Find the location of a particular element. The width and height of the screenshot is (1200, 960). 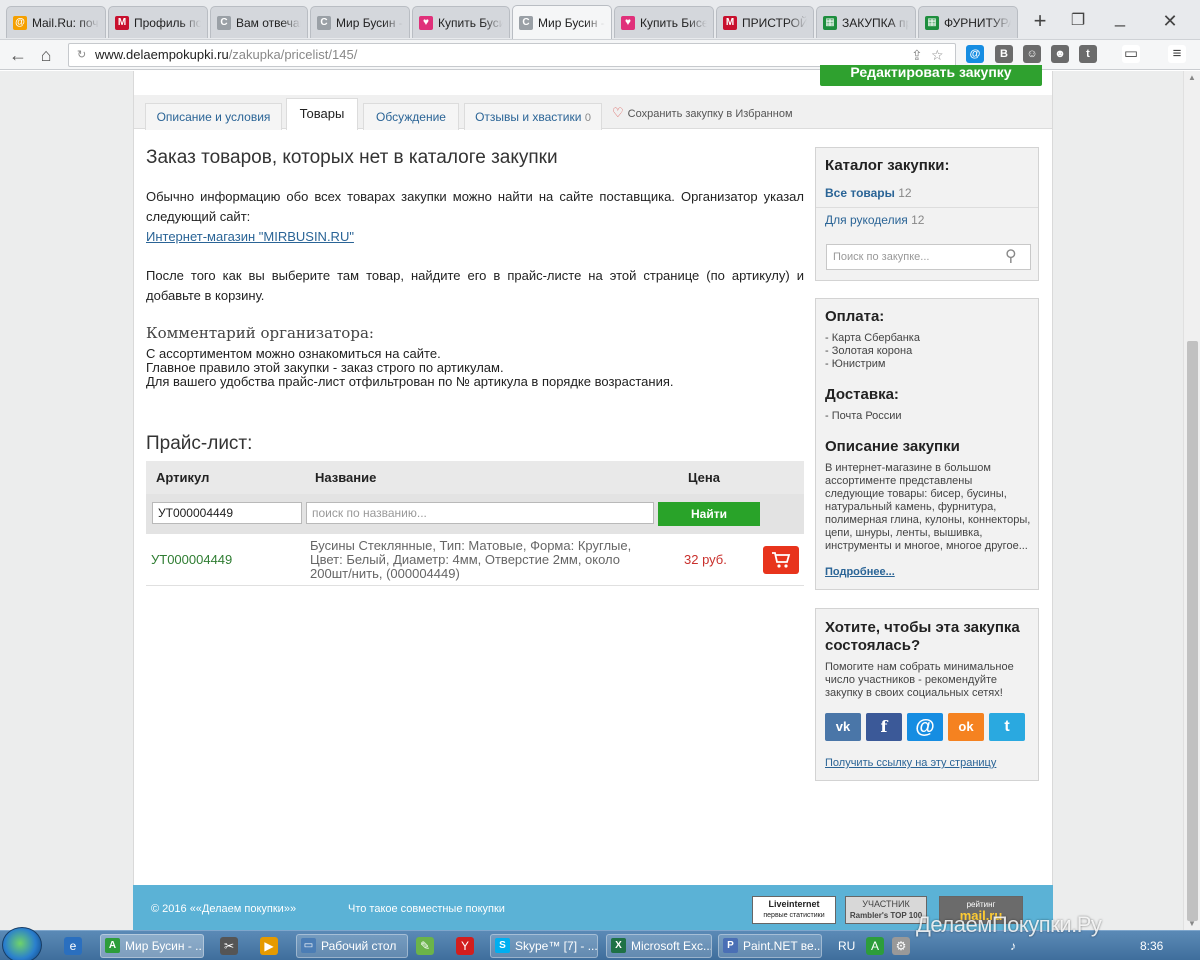

browser-tab: ▦ ФУРНИТУРА is located at coordinates (968, 22).